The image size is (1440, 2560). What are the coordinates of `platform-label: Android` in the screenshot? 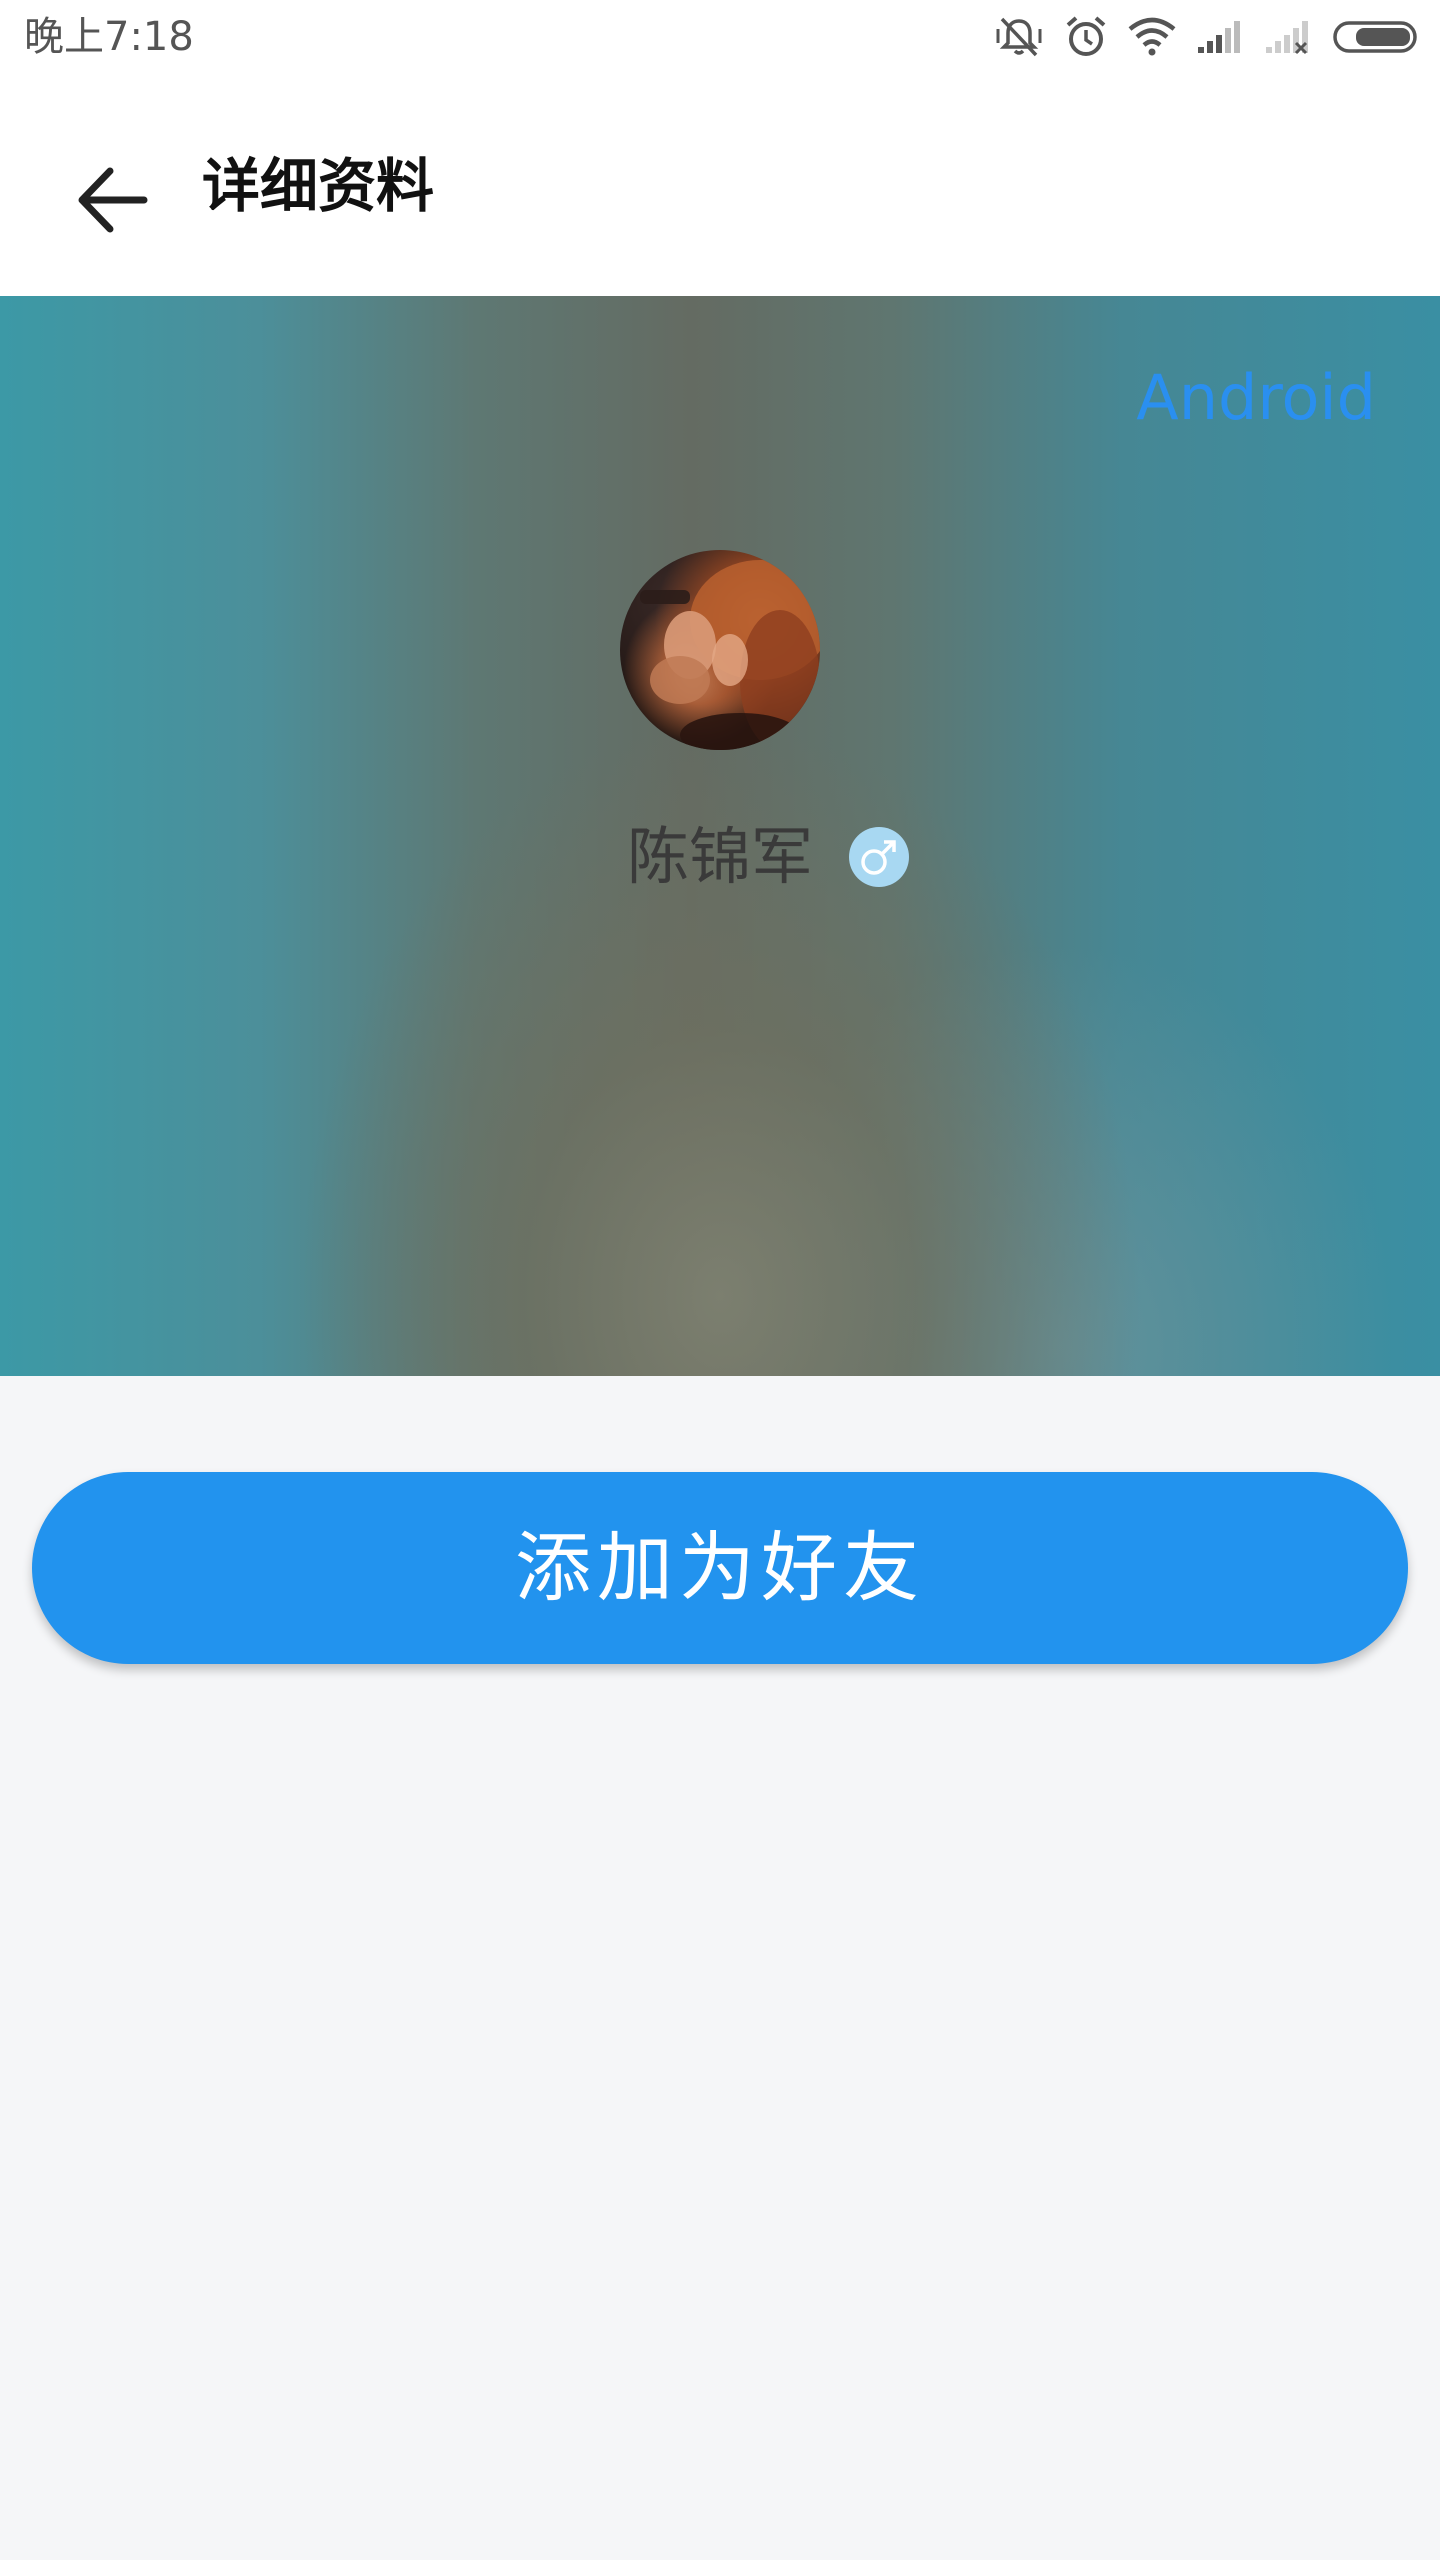 It's located at (1256, 397).